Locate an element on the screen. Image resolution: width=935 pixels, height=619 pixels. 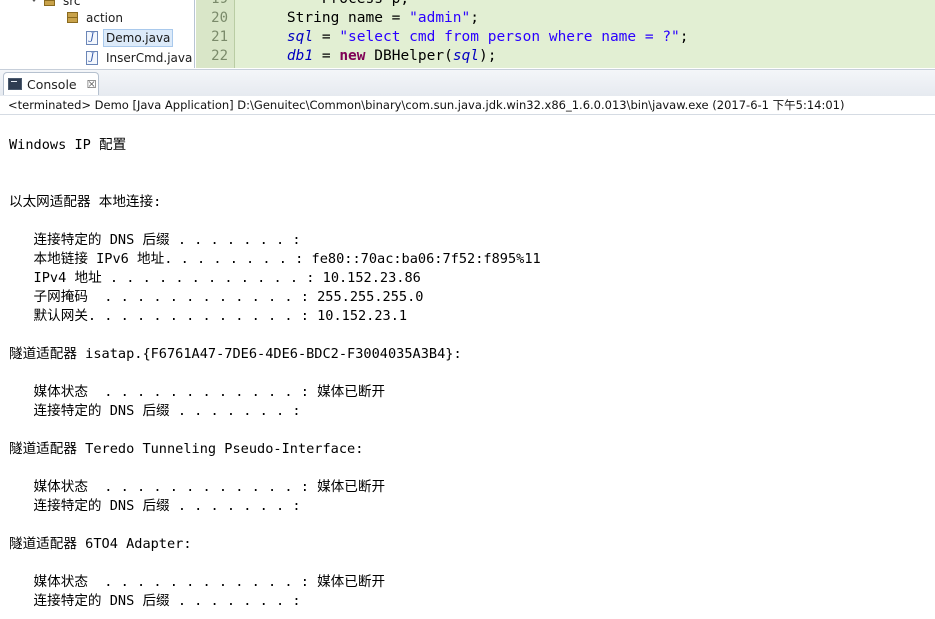
tree-item-action: action is located at coordinates (96, 17).